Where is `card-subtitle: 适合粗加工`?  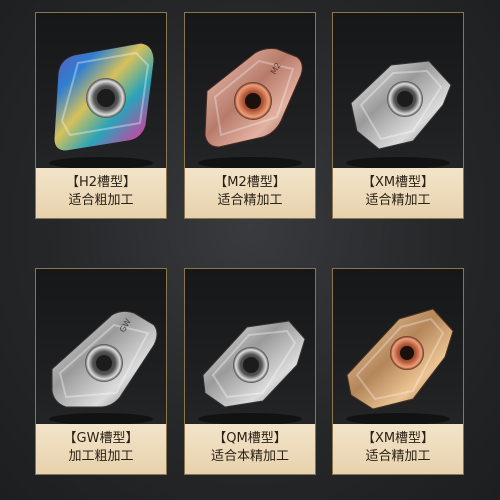 card-subtitle: 适合粗加工 is located at coordinates (101, 200).